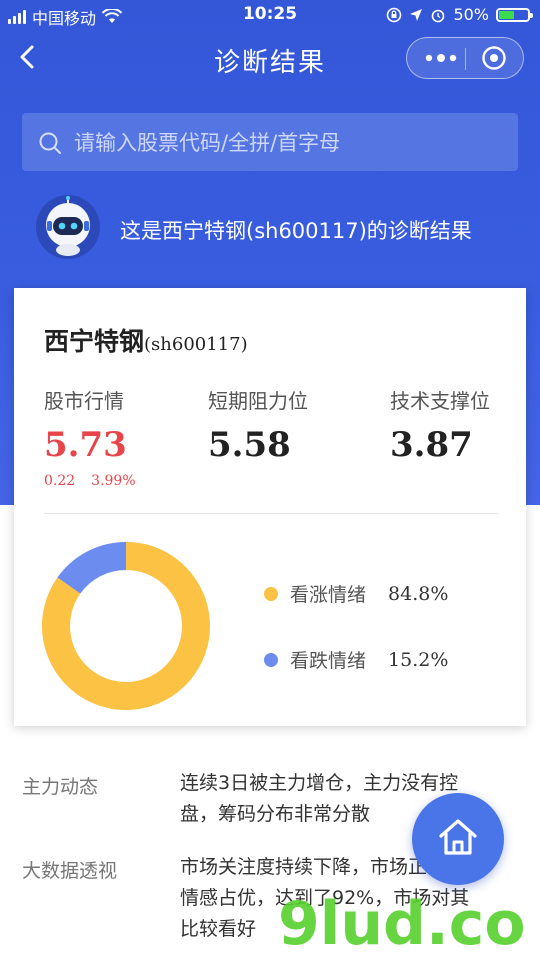  Describe the element at coordinates (440, 401) in the screenshot. I see `metric-label-support: 技术支撑位` at that location.